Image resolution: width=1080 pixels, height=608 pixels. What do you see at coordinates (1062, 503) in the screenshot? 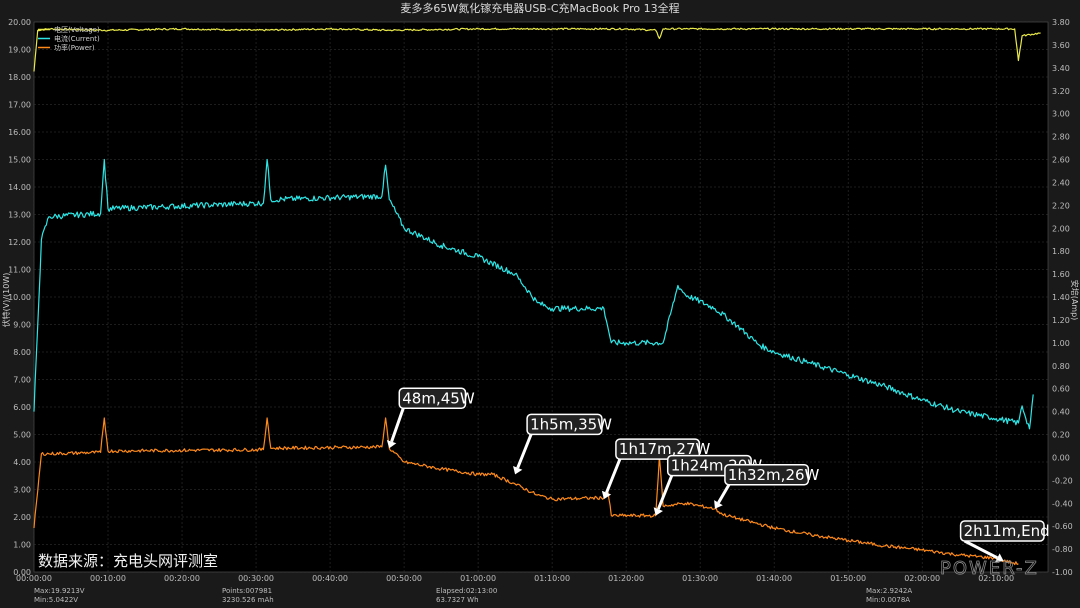
I see `y-right-tick-label: -0.40` at bounding box center [1062, 503].